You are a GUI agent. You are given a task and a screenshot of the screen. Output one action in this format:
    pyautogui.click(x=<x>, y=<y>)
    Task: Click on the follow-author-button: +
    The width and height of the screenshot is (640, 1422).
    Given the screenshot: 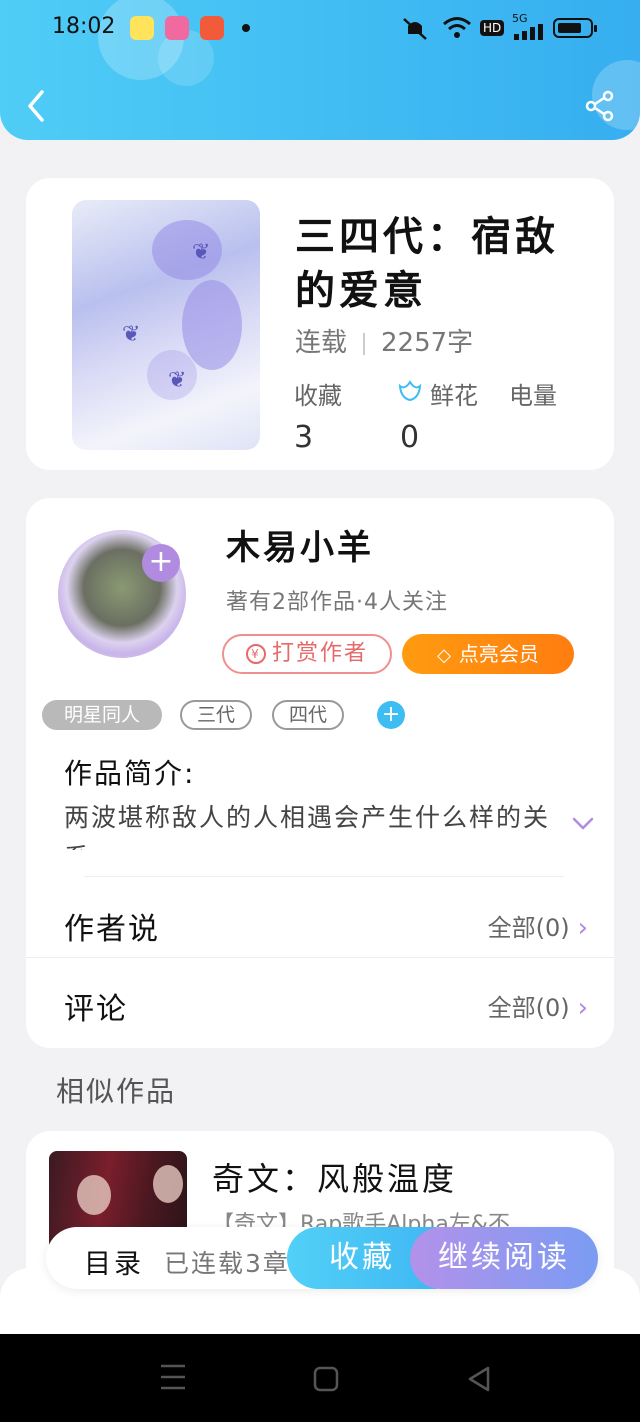 What is the action you would take?
    pyautogui.click(x=161, y=563)
    